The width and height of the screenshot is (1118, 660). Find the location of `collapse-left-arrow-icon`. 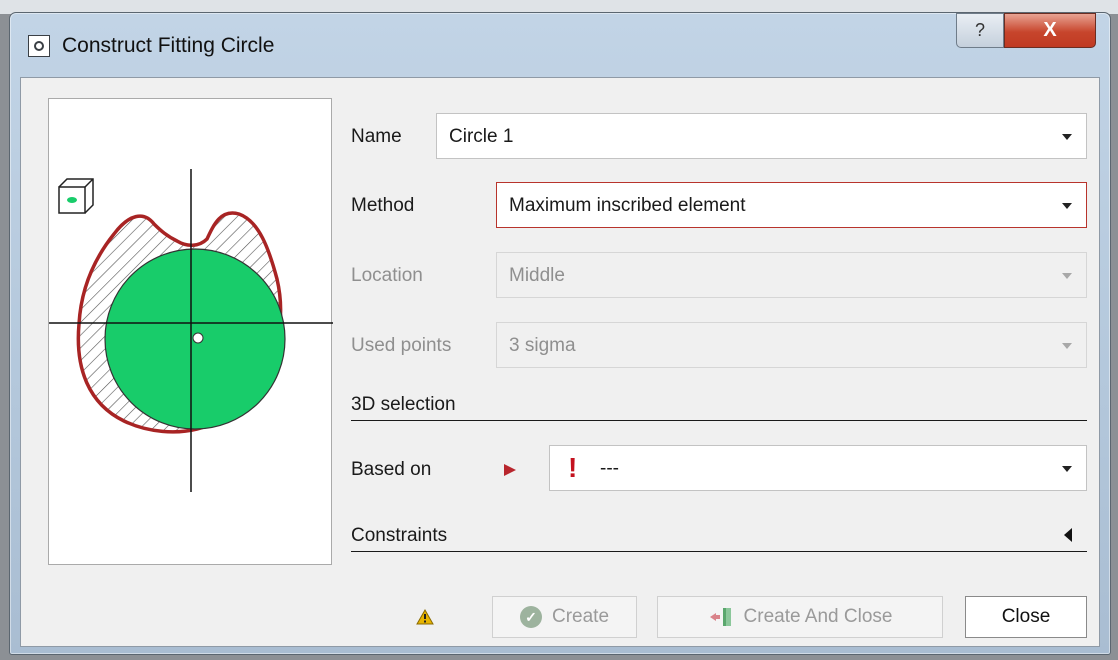

collapse-left-arrow-icon is located at coordinates (1068, 535).